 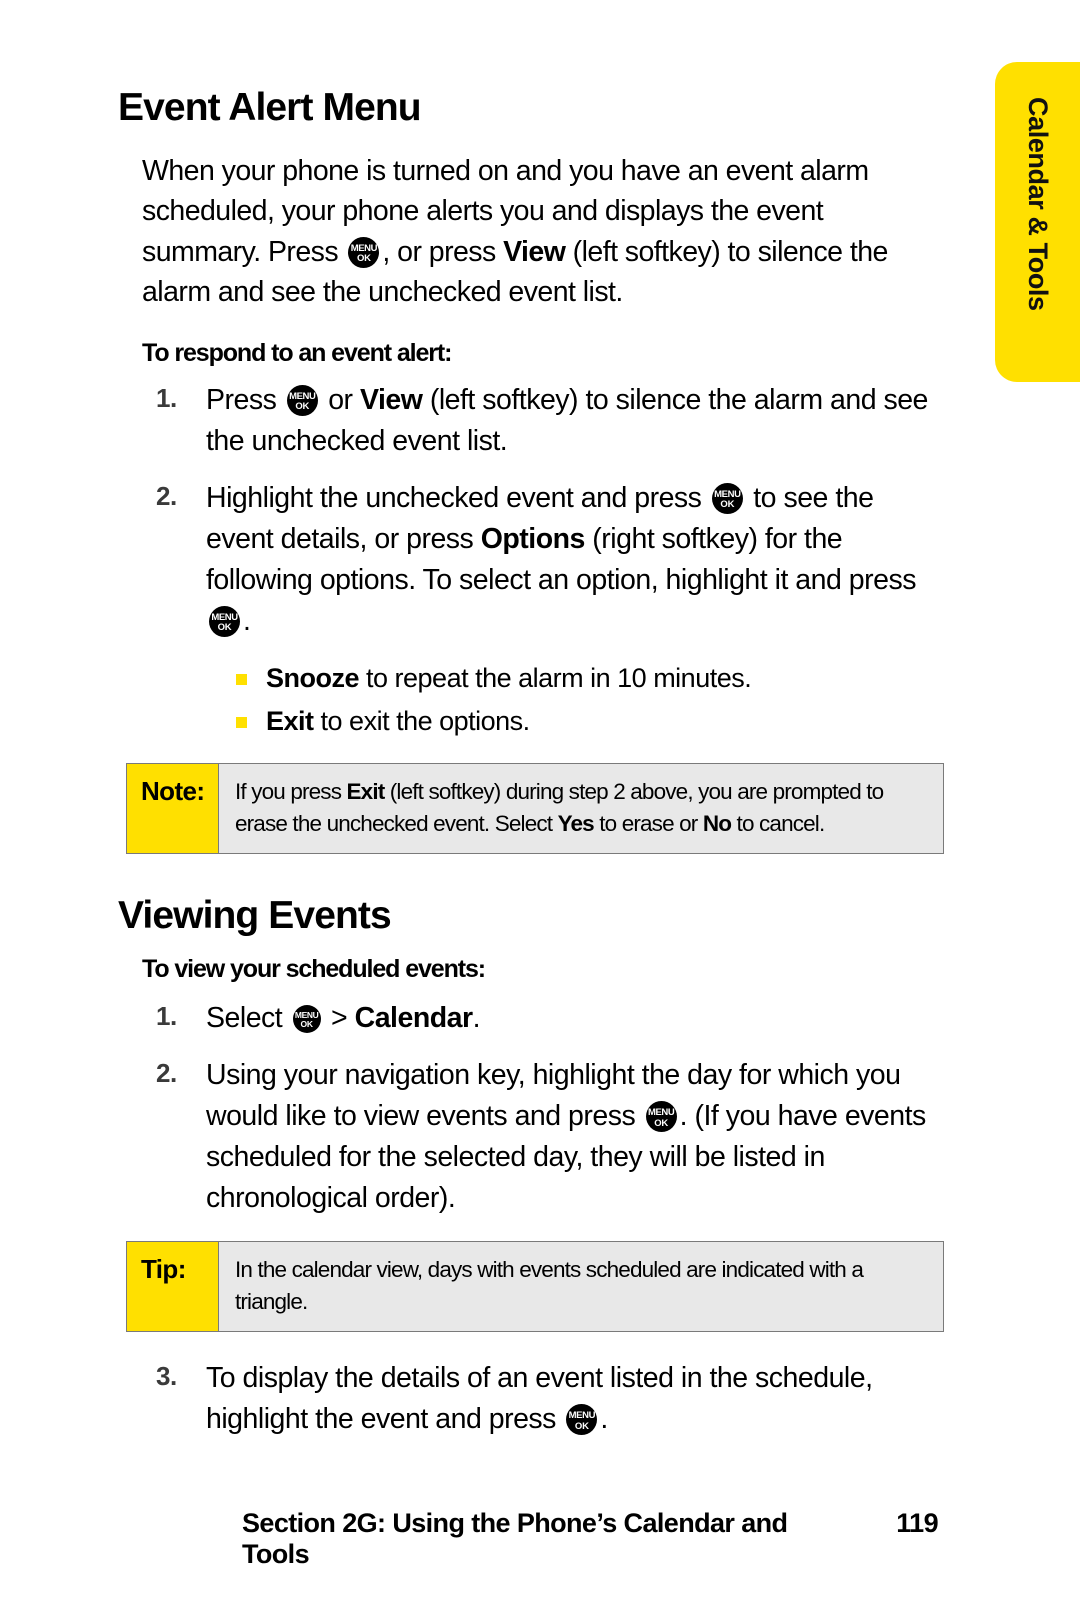 What do you see at coordinates (270, 107) in the screenshot?
I see `page-title-event-alert-menu: Event Alert Menu` at bounding box center [270, 107].